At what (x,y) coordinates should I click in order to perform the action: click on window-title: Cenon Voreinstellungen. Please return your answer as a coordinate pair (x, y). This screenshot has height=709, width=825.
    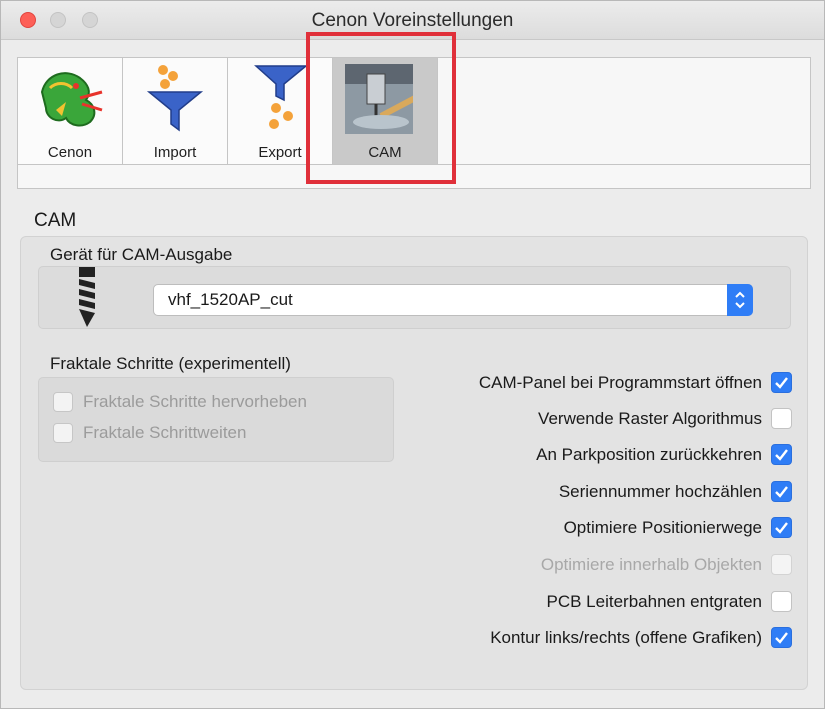
    Looking at the image, I should click on (412, 20).